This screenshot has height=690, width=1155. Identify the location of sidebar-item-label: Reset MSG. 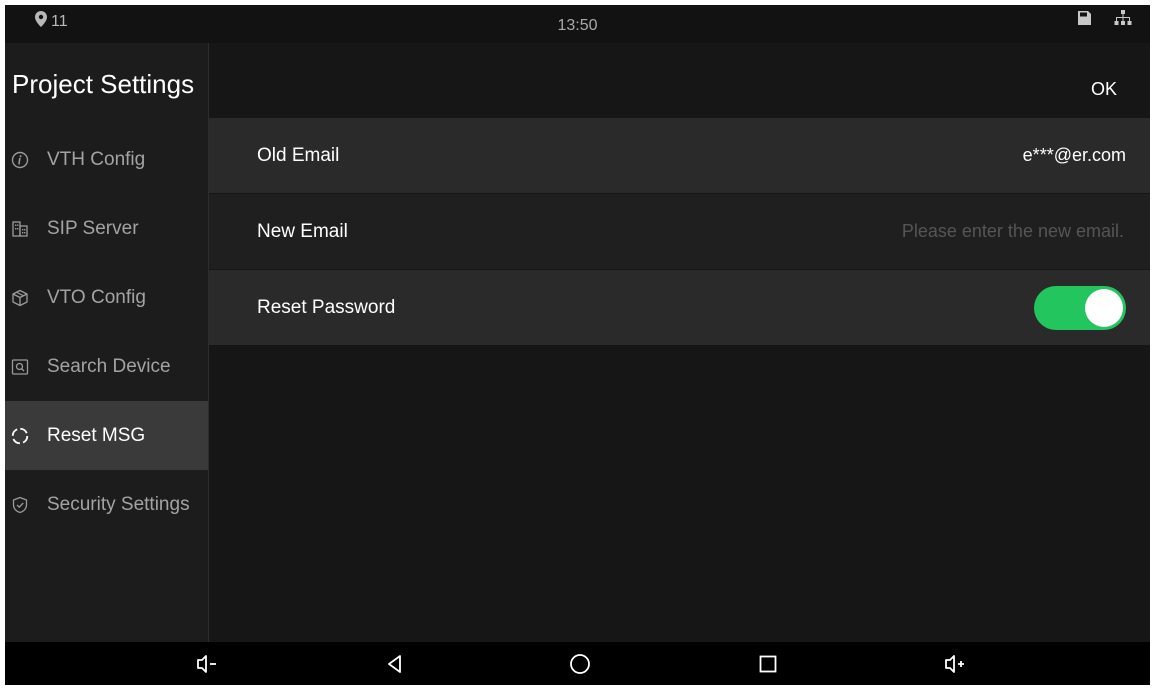
(96, 435).